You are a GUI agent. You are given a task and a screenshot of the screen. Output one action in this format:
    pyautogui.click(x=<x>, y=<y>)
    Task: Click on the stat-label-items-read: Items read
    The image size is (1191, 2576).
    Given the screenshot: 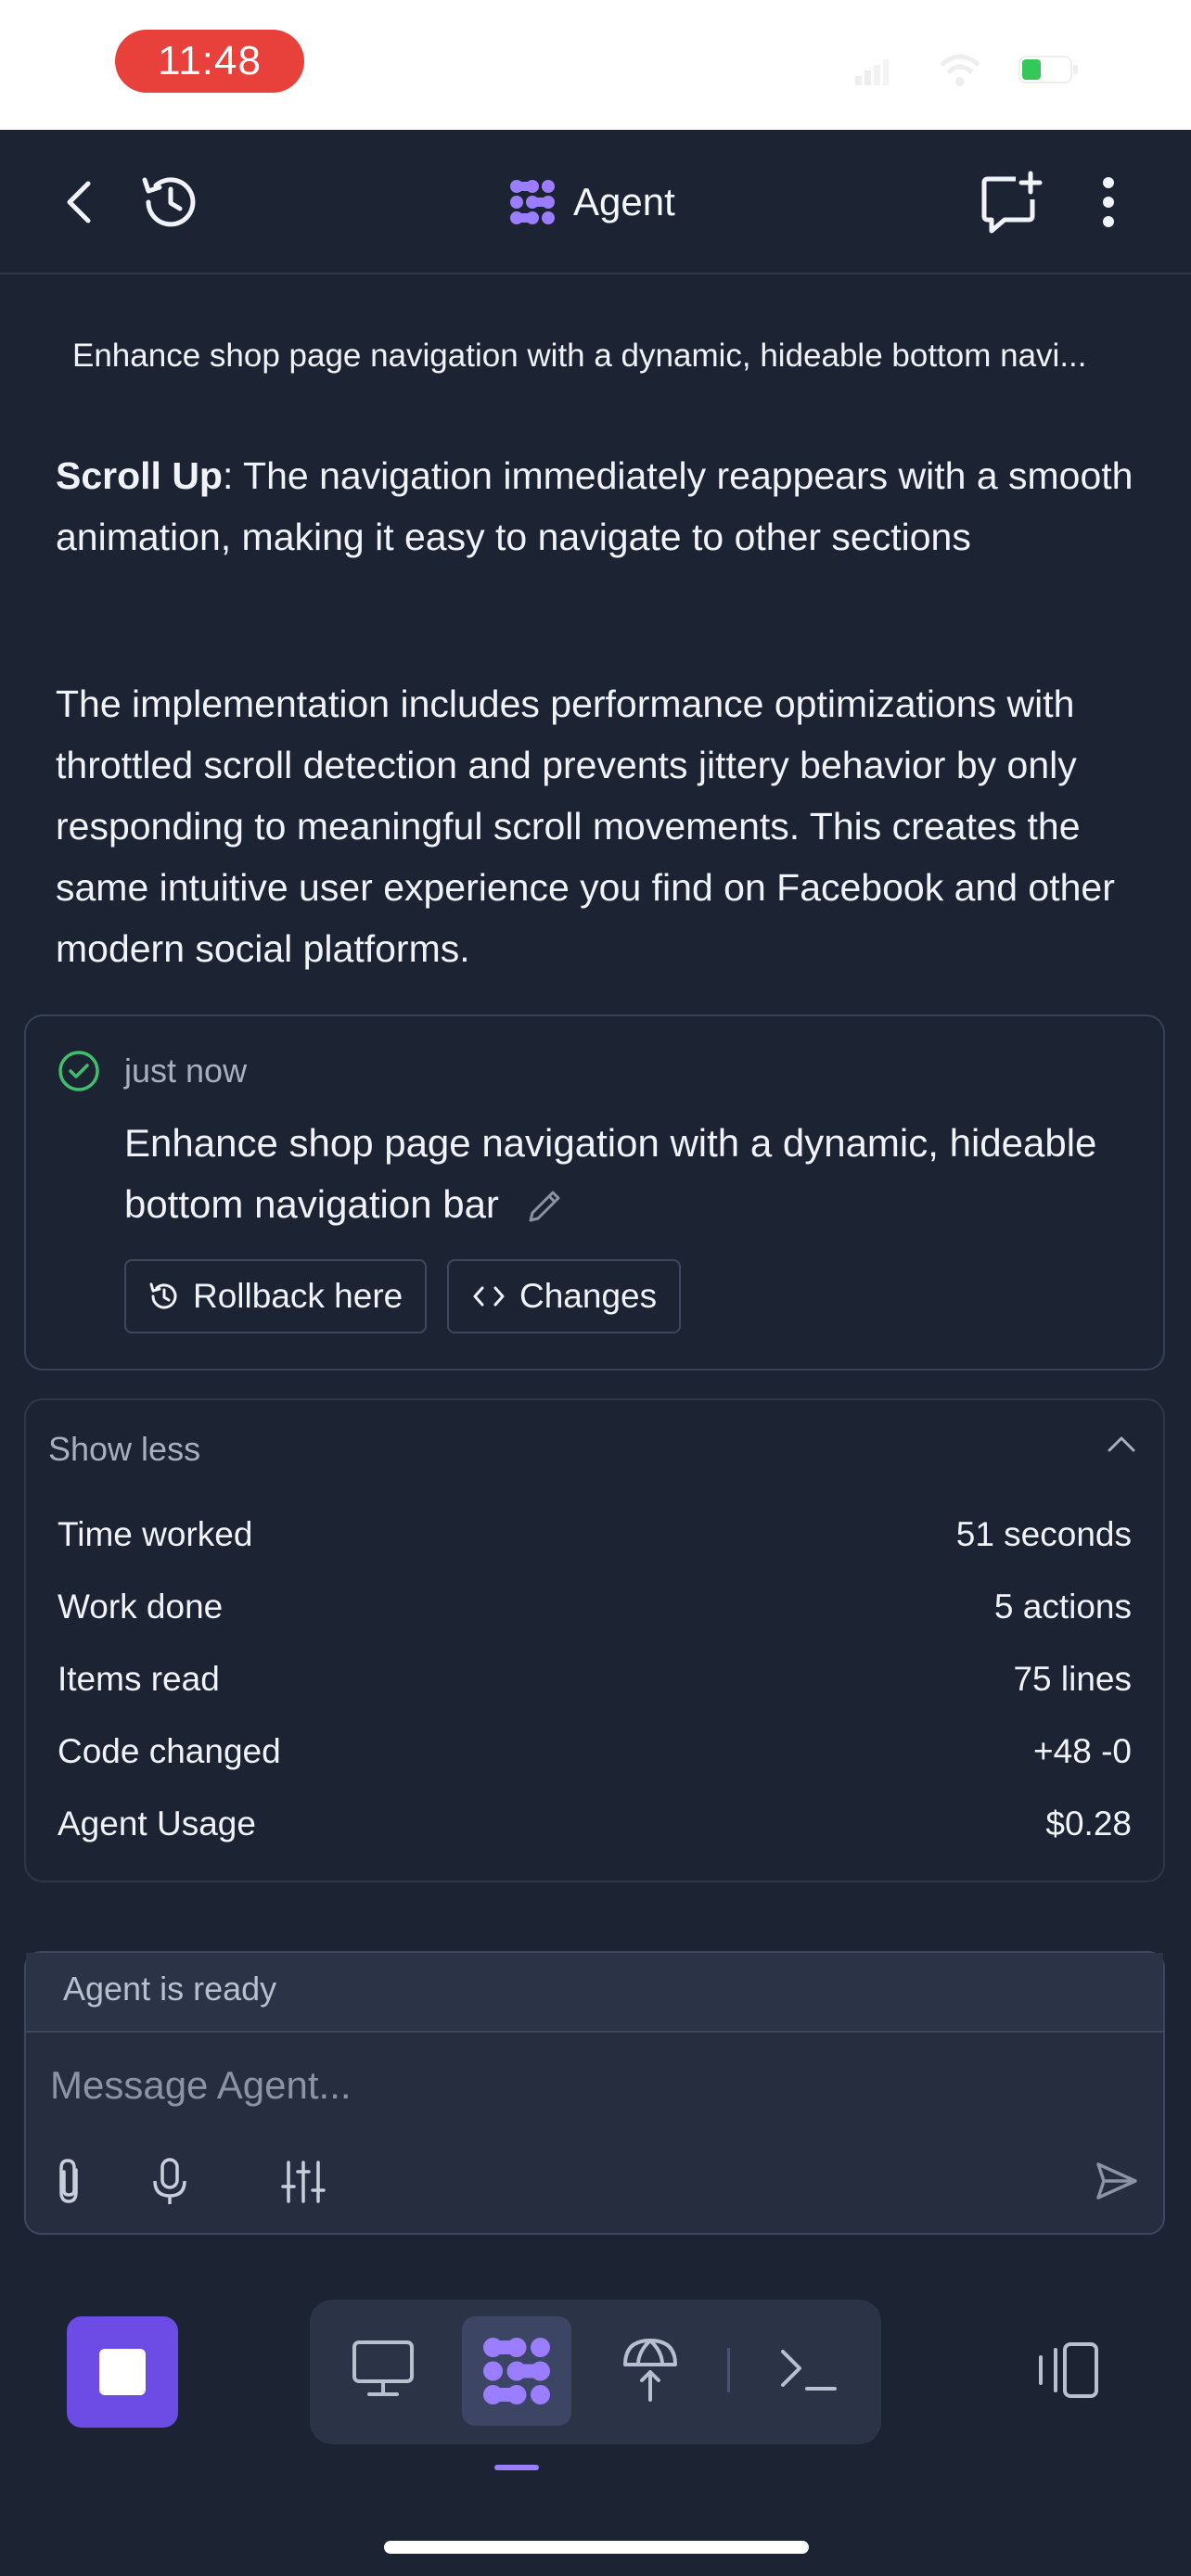 What is the action you would take?
    pyautogui.click(x=139, y=1679)
    